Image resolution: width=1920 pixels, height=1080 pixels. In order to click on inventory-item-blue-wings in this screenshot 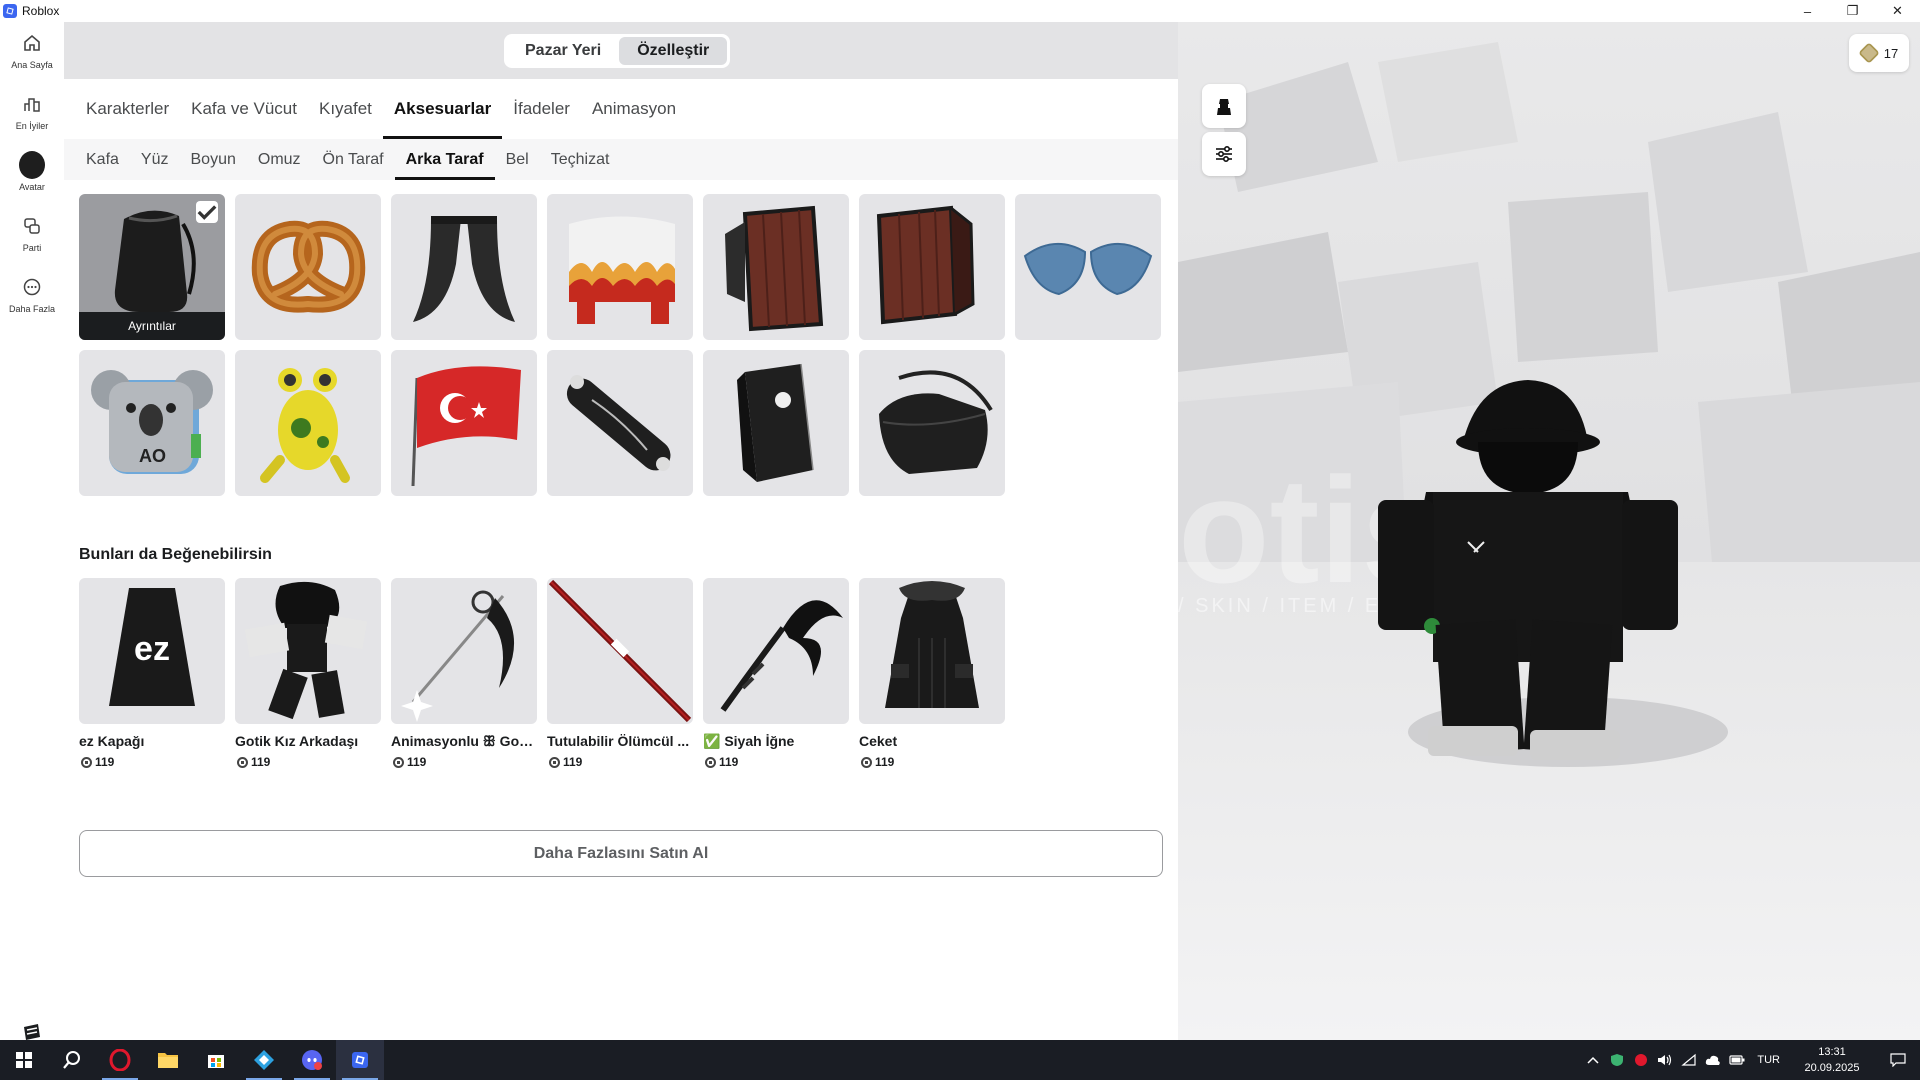, I will do `click(1088, 267)`.